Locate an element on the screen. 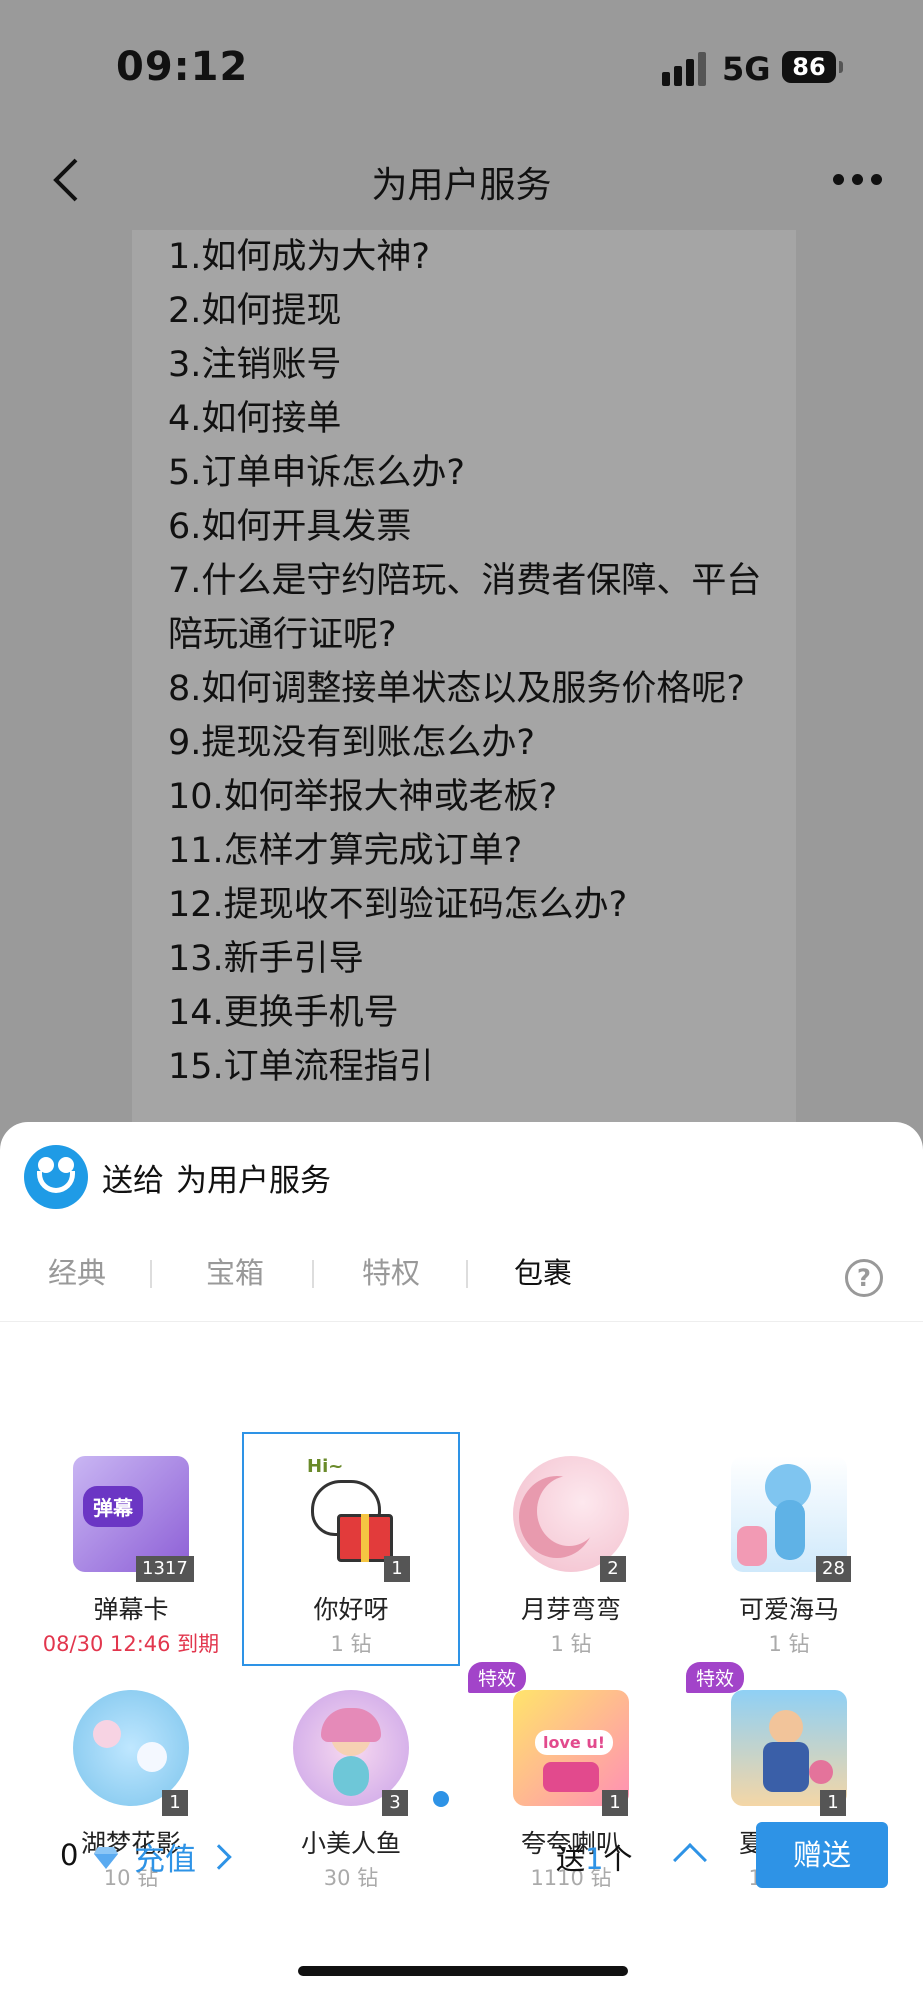 This screenshot has height=2000, width=923. sheet-header: 送给 为用户服务 is located at coordinates (177, 1177).